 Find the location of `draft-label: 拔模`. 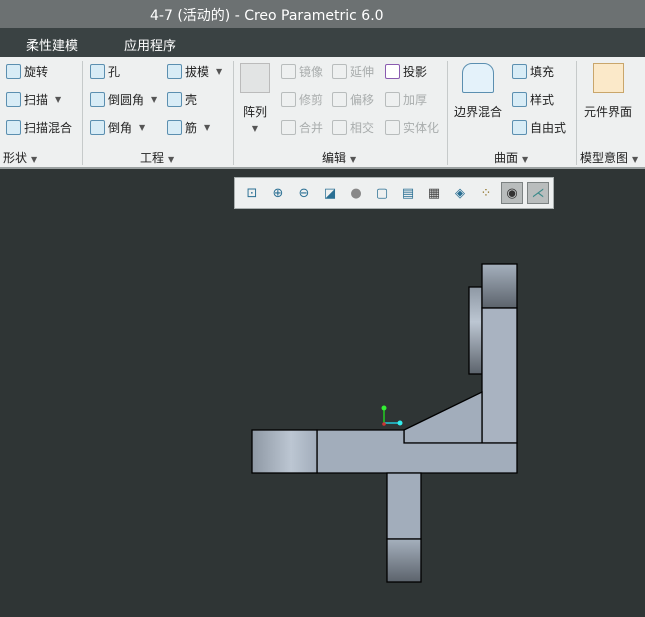

draft-label: 拔模 is located at coordinates (197, 72).